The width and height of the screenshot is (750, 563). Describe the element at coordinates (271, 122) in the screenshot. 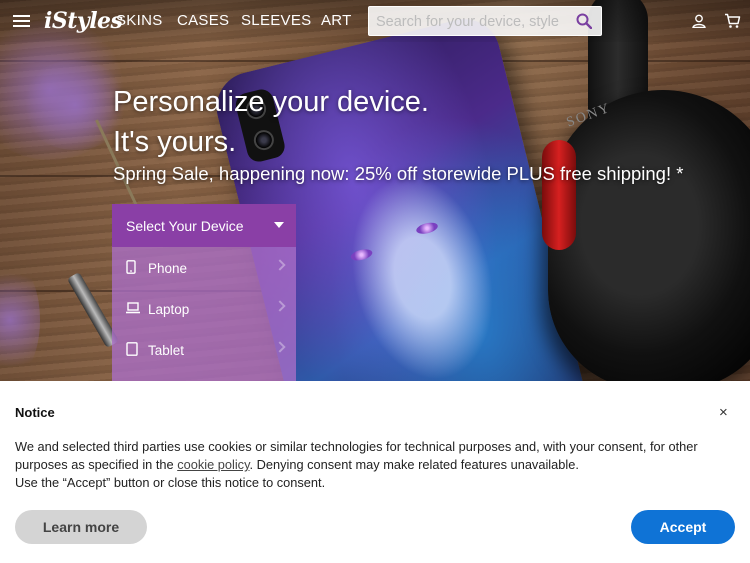

I see `hero-title: Personalize your device. It's yours.` at that location.